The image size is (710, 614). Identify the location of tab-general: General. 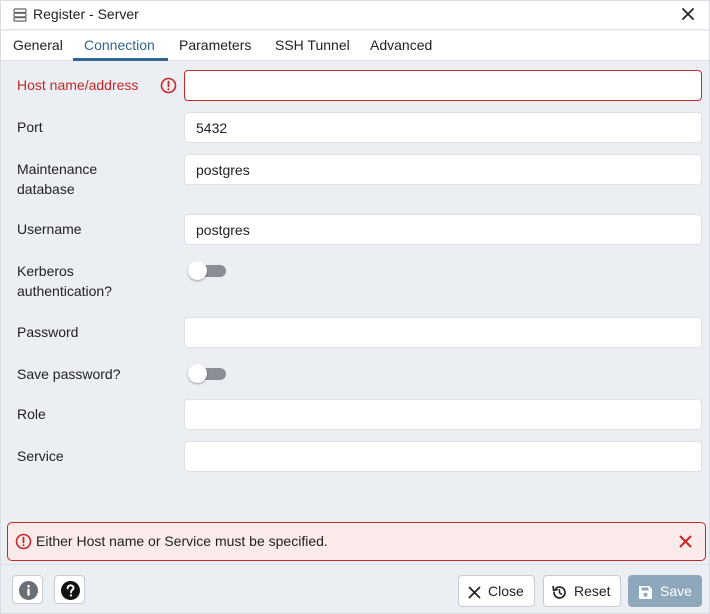
(38, 45).